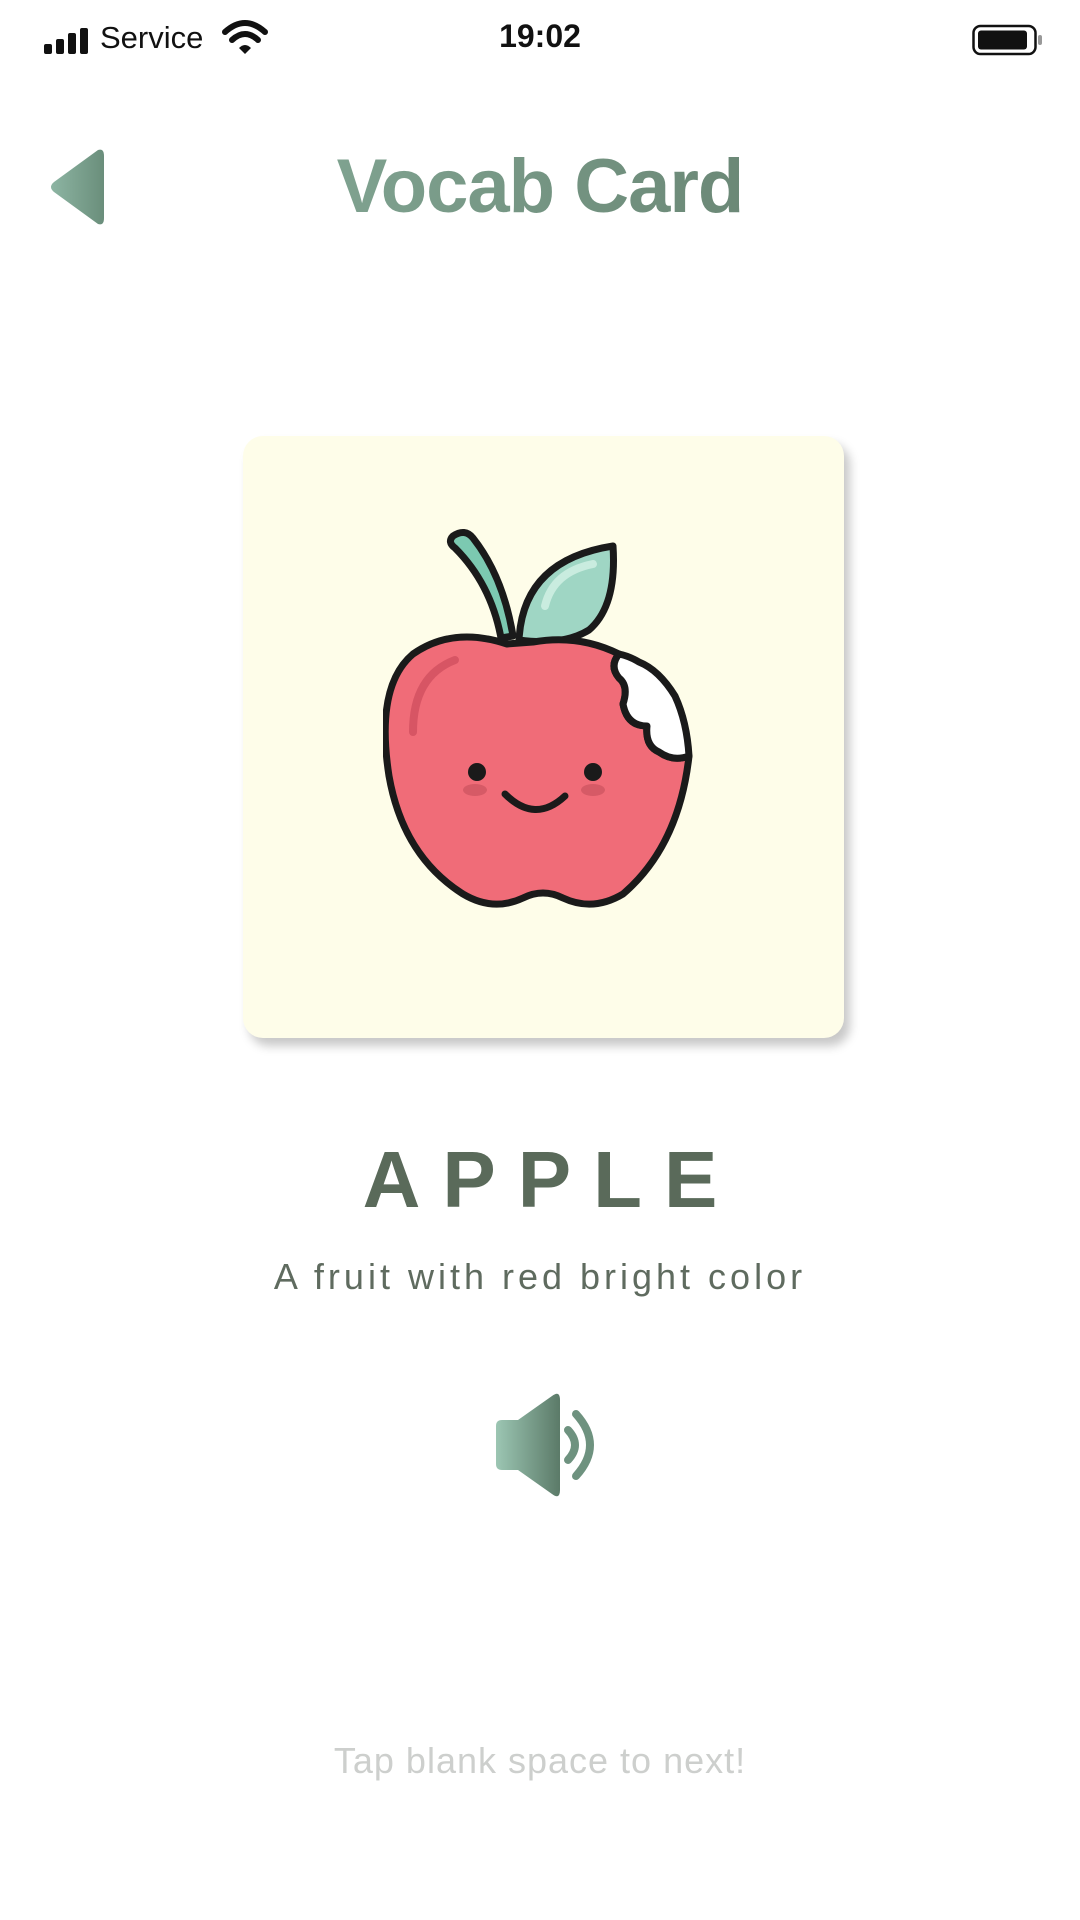  What do you see at coordinates (1007, 40) in the screenshot?
I see `battery-icon` at bounding box center [1007, 40].